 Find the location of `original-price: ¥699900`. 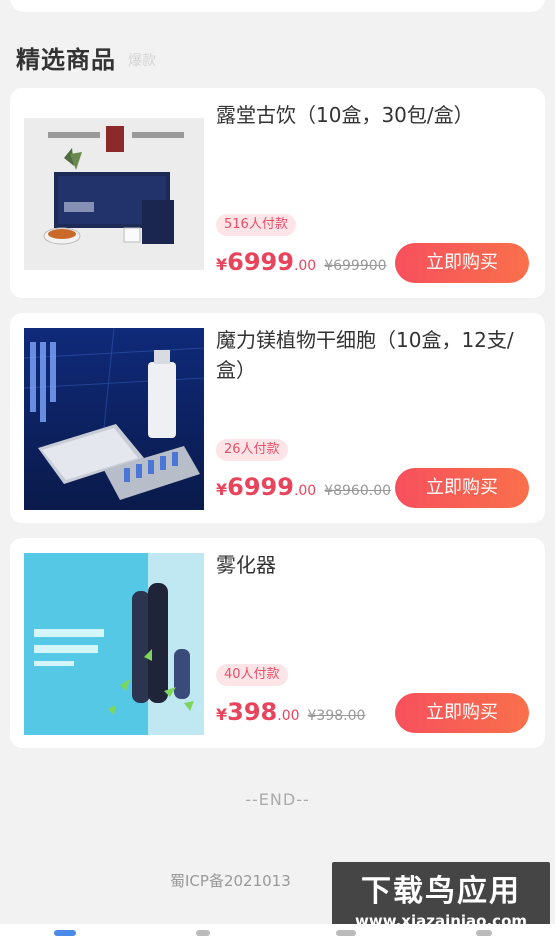

original-price: ¥699900 is located at coordinates (355, 266).